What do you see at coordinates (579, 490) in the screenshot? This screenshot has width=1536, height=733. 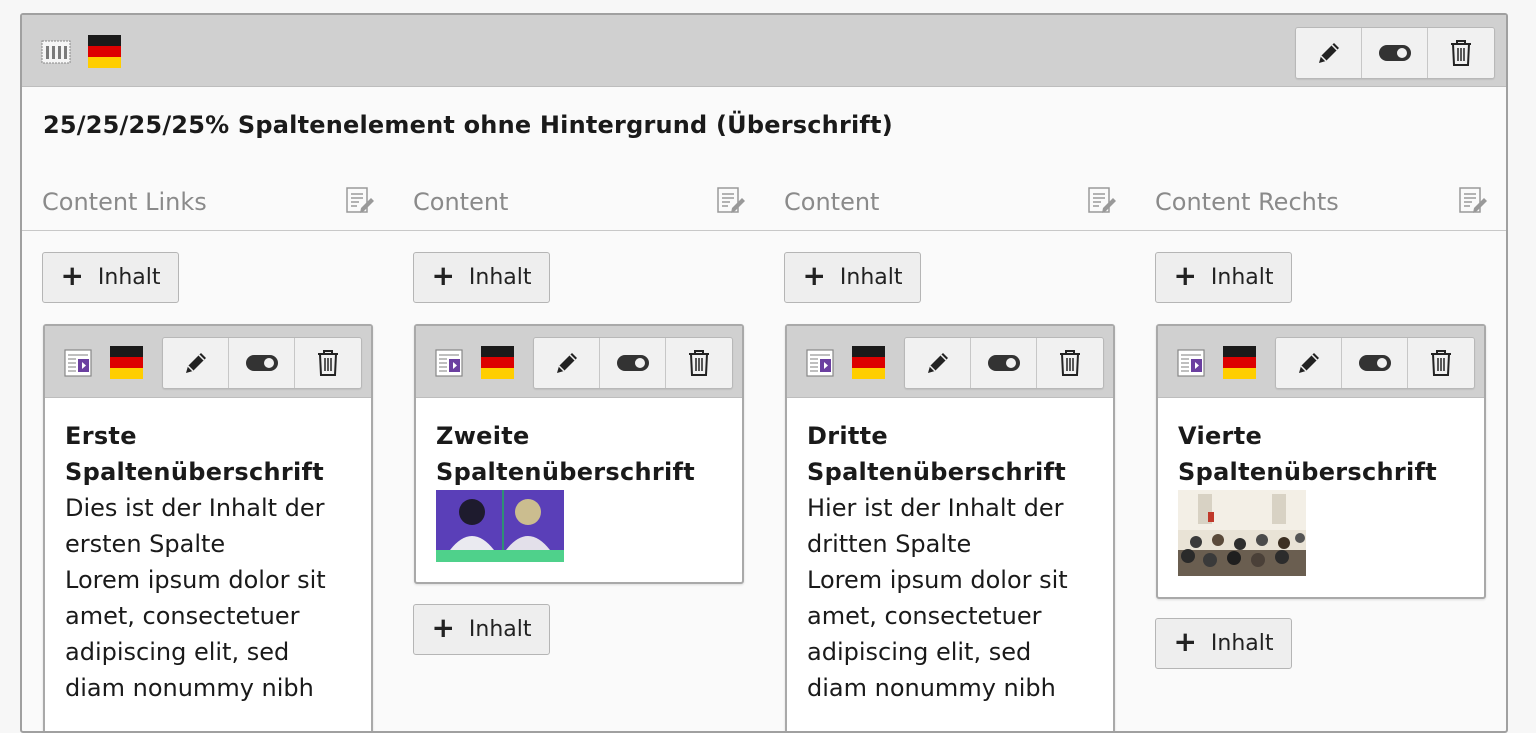 I see `card-body: Zweite Spaltenüberschrift` at bounding box center [579, 490].